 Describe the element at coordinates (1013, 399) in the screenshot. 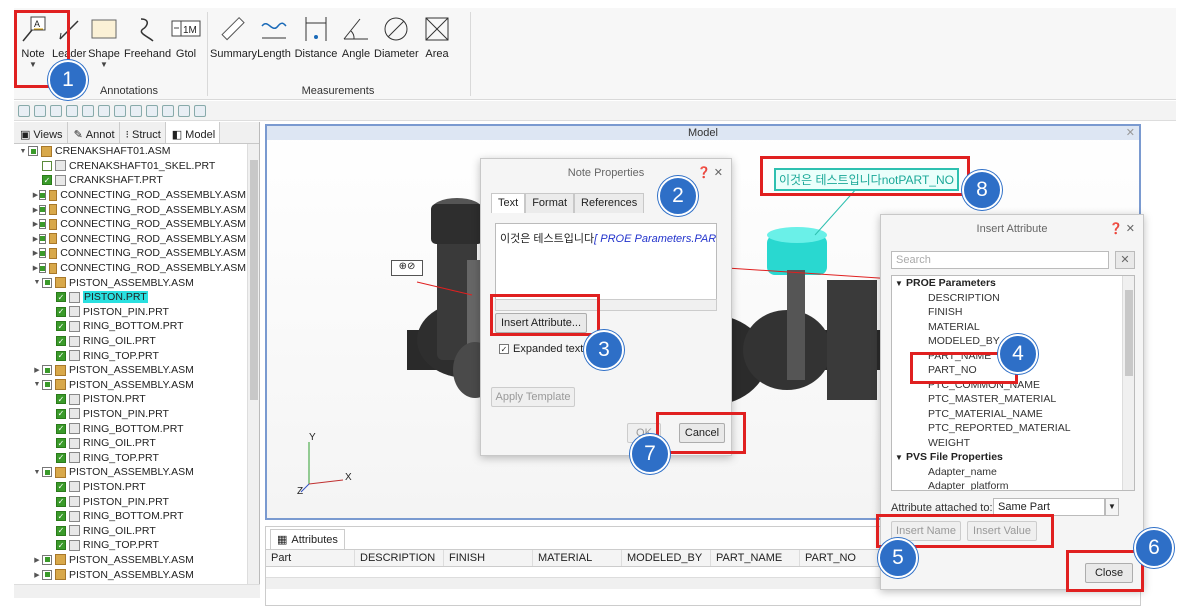

I see `attribute-item: PTC_MASTER_MATERIAL` at that location.